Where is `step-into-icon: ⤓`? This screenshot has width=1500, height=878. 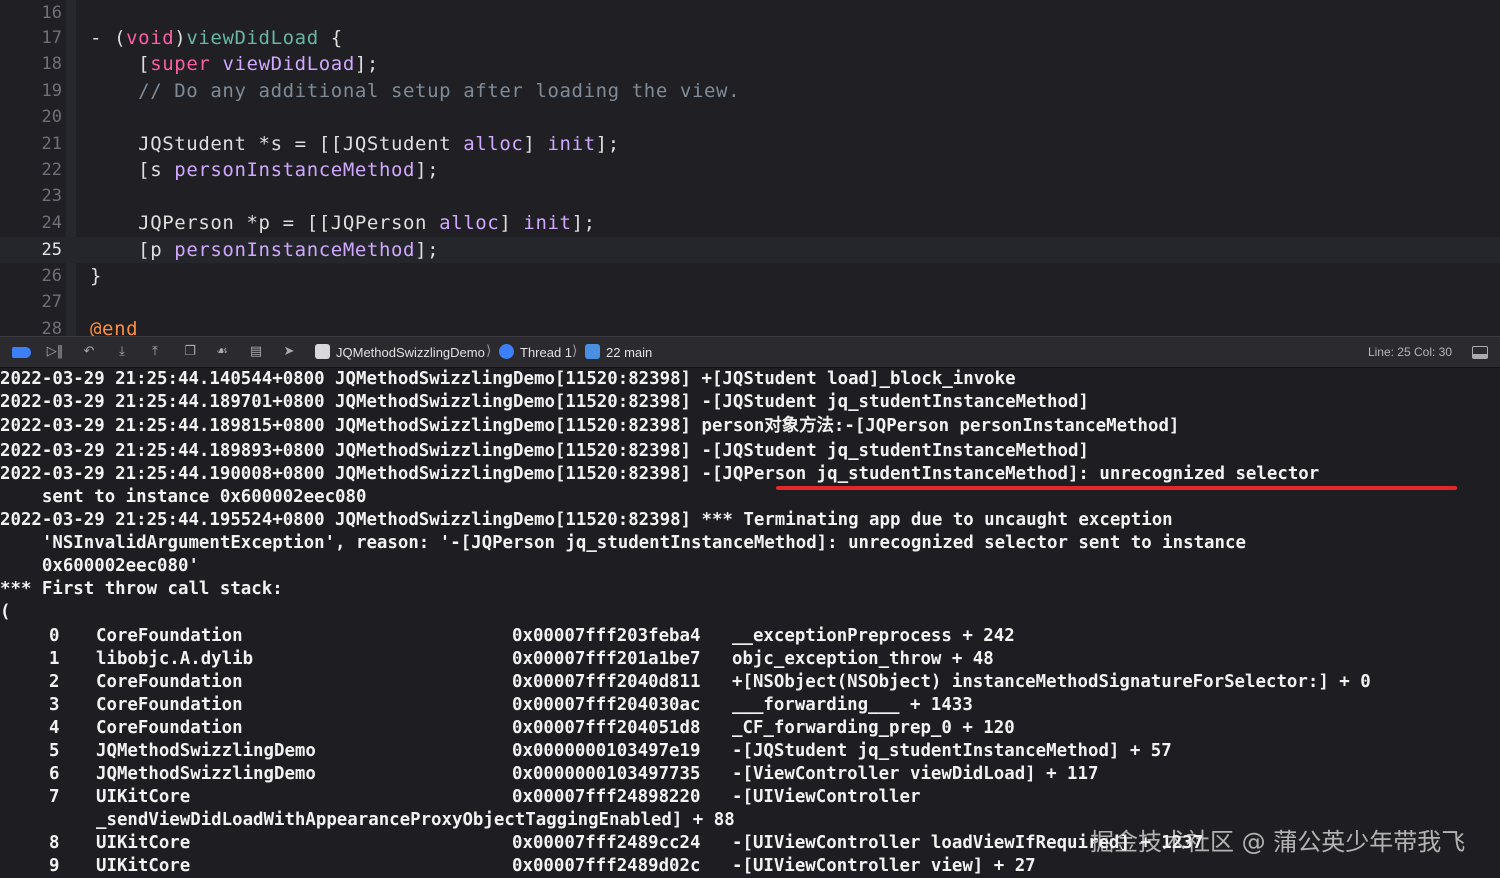 step-into-icon: ⤓ is located at coordinates (122, 352).